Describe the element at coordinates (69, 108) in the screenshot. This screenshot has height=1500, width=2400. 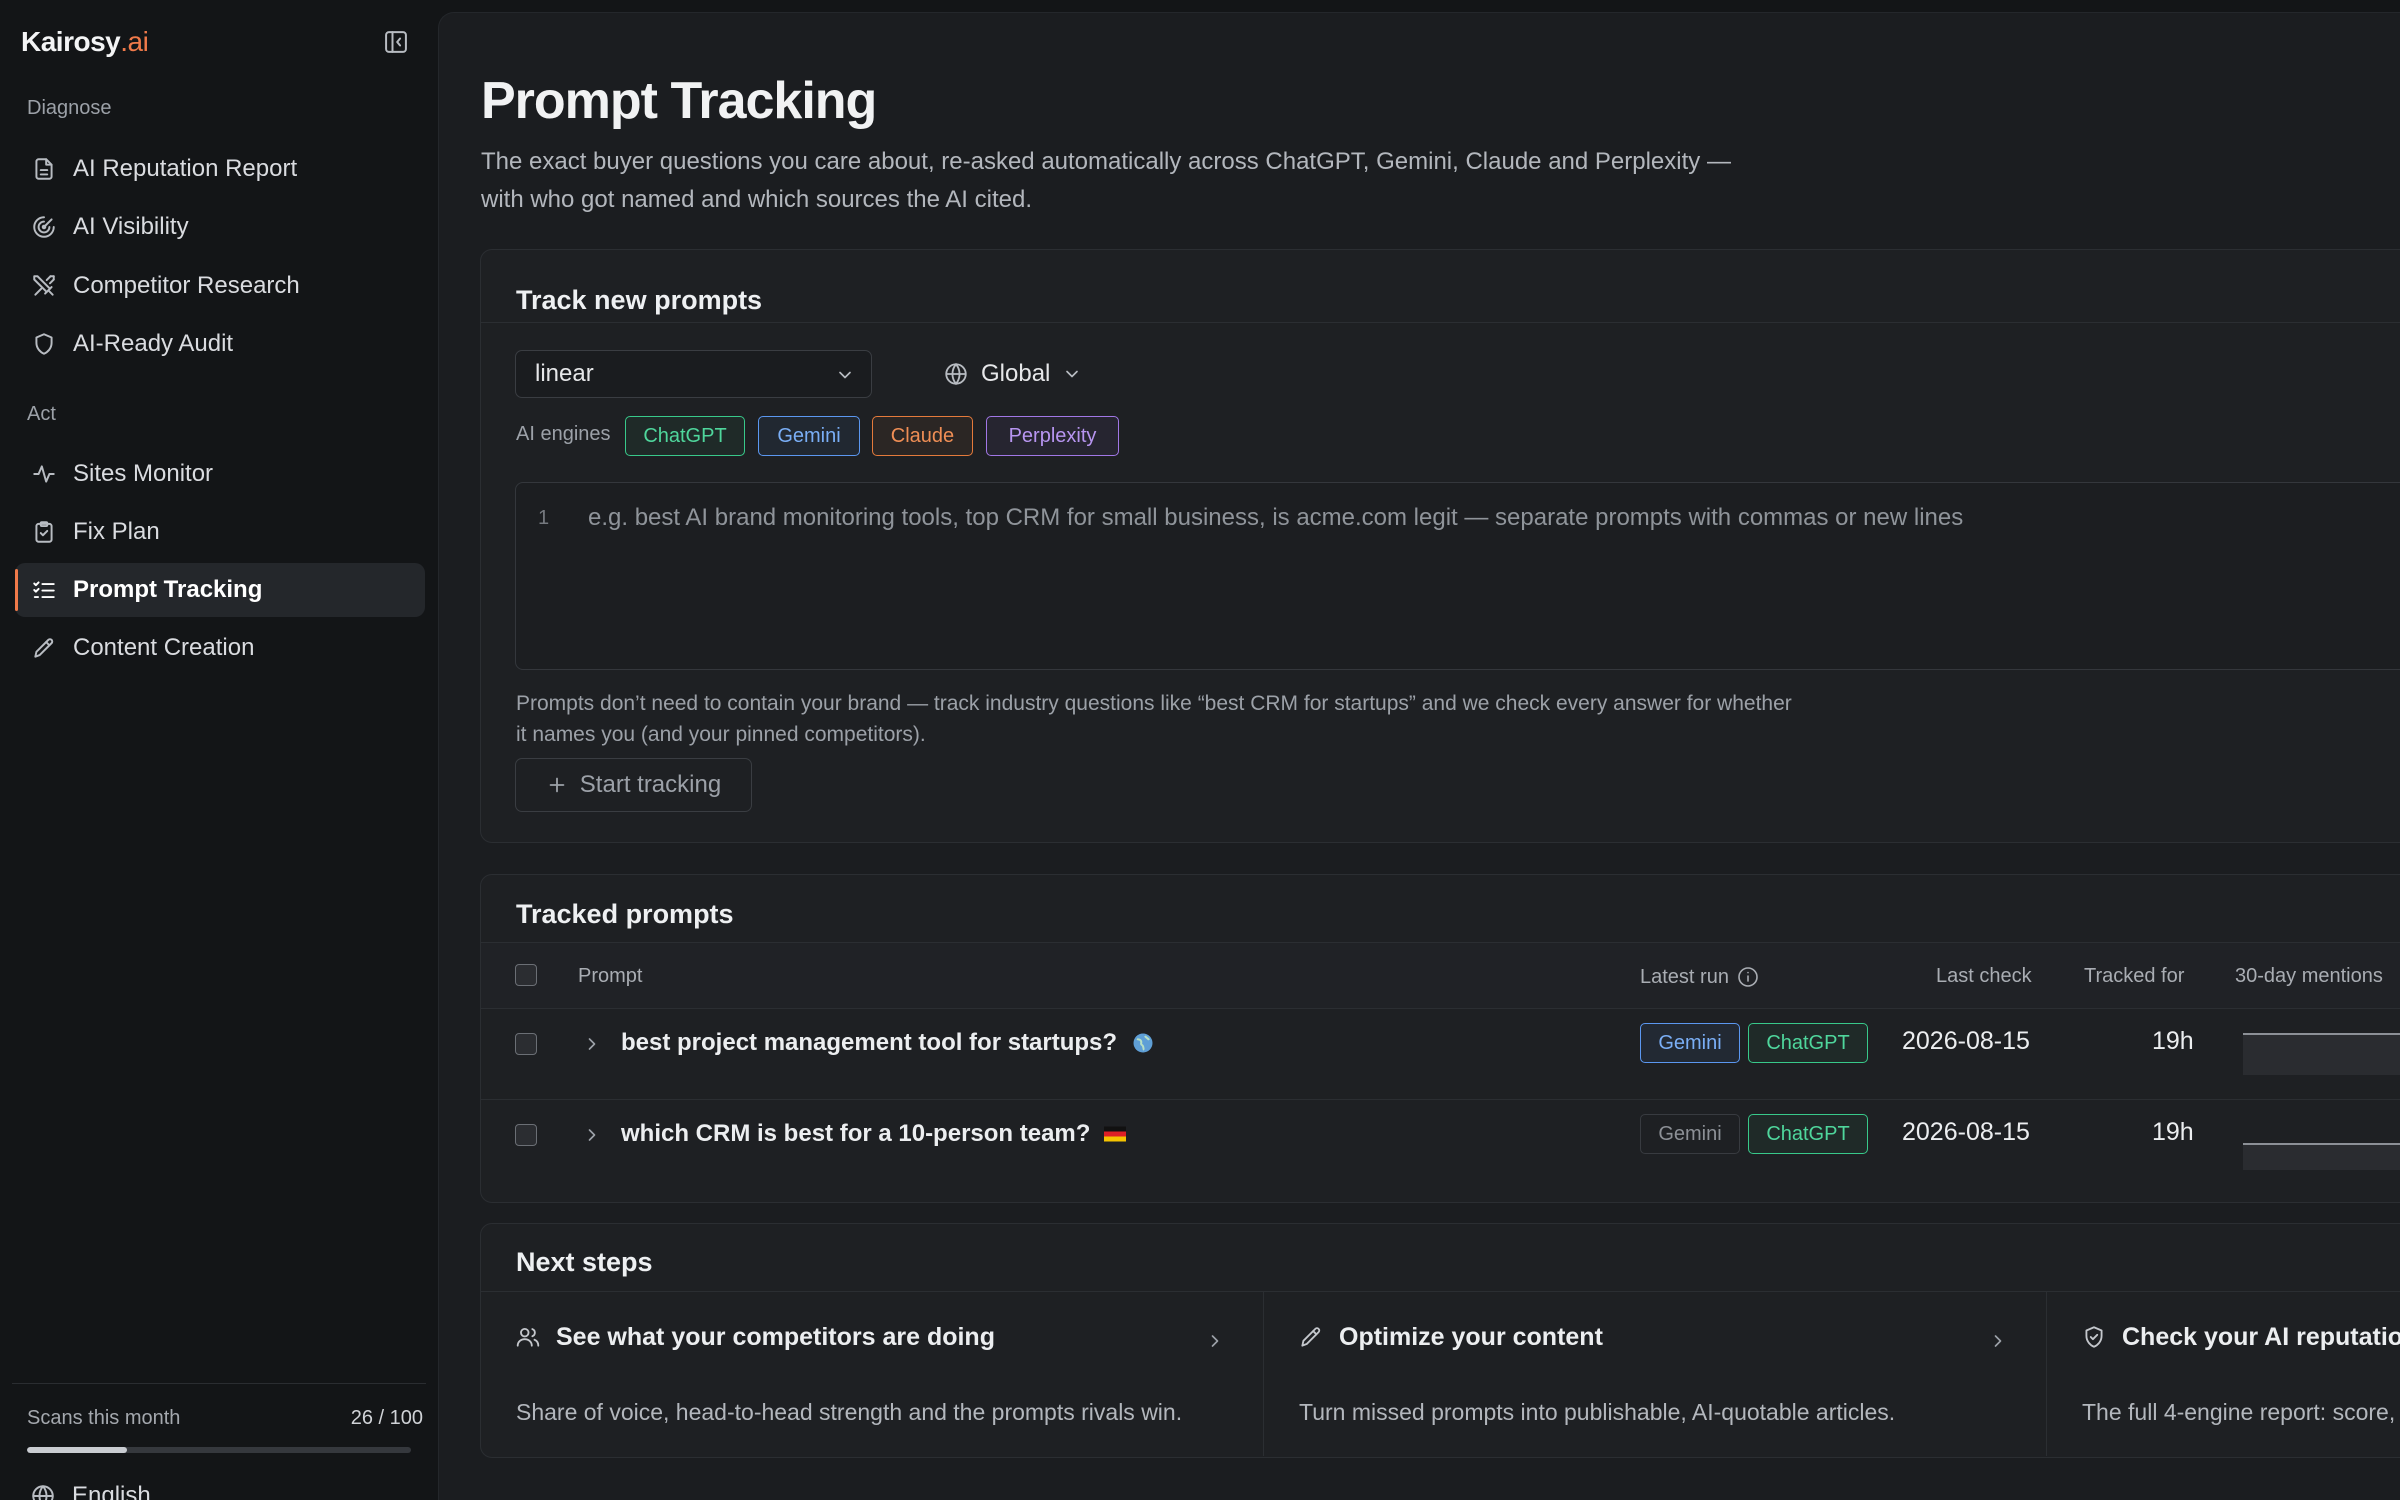
I see `section-label-diagnose: Diagnose` at that location.